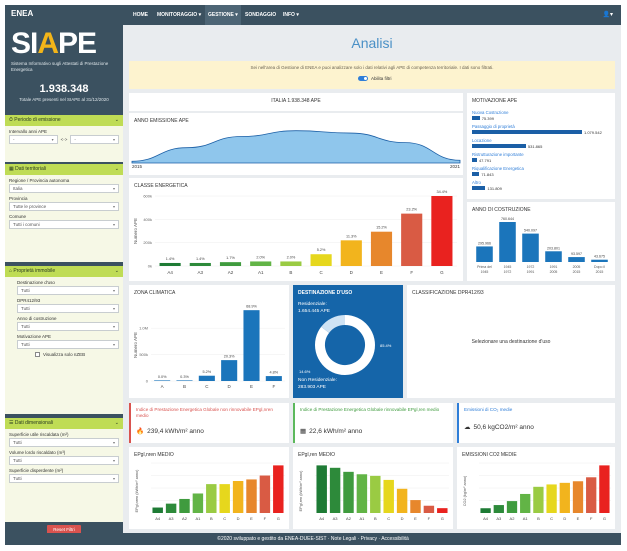 This screenshot has height=551, width=627. I want to click on filter-dimensionali-header: ☰ Dati dimensionali ⌄, so click(64, 423).